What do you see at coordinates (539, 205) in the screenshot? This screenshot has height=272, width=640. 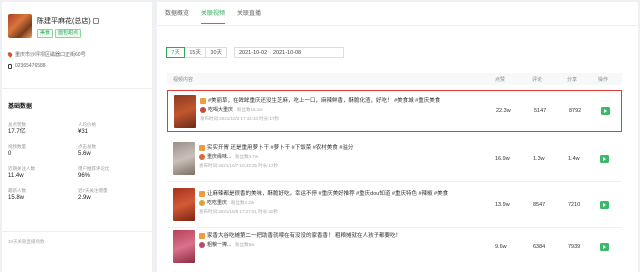 I see `comments-count: 8547` at bounding box center [539, 205].